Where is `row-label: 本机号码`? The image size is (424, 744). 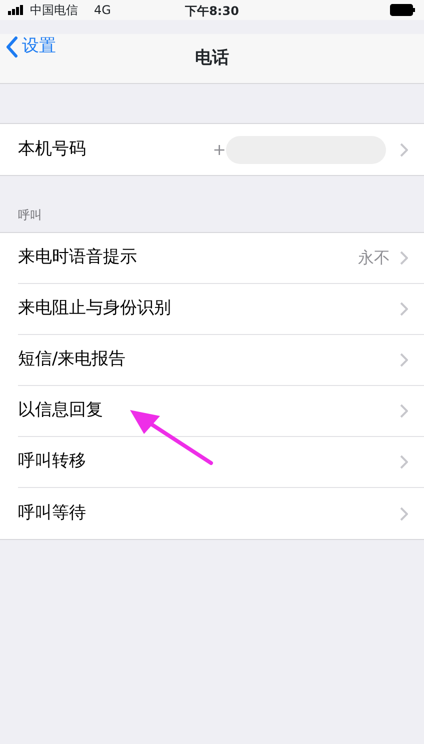
row-label: 本机号码 is located at coordinates (52, 149).